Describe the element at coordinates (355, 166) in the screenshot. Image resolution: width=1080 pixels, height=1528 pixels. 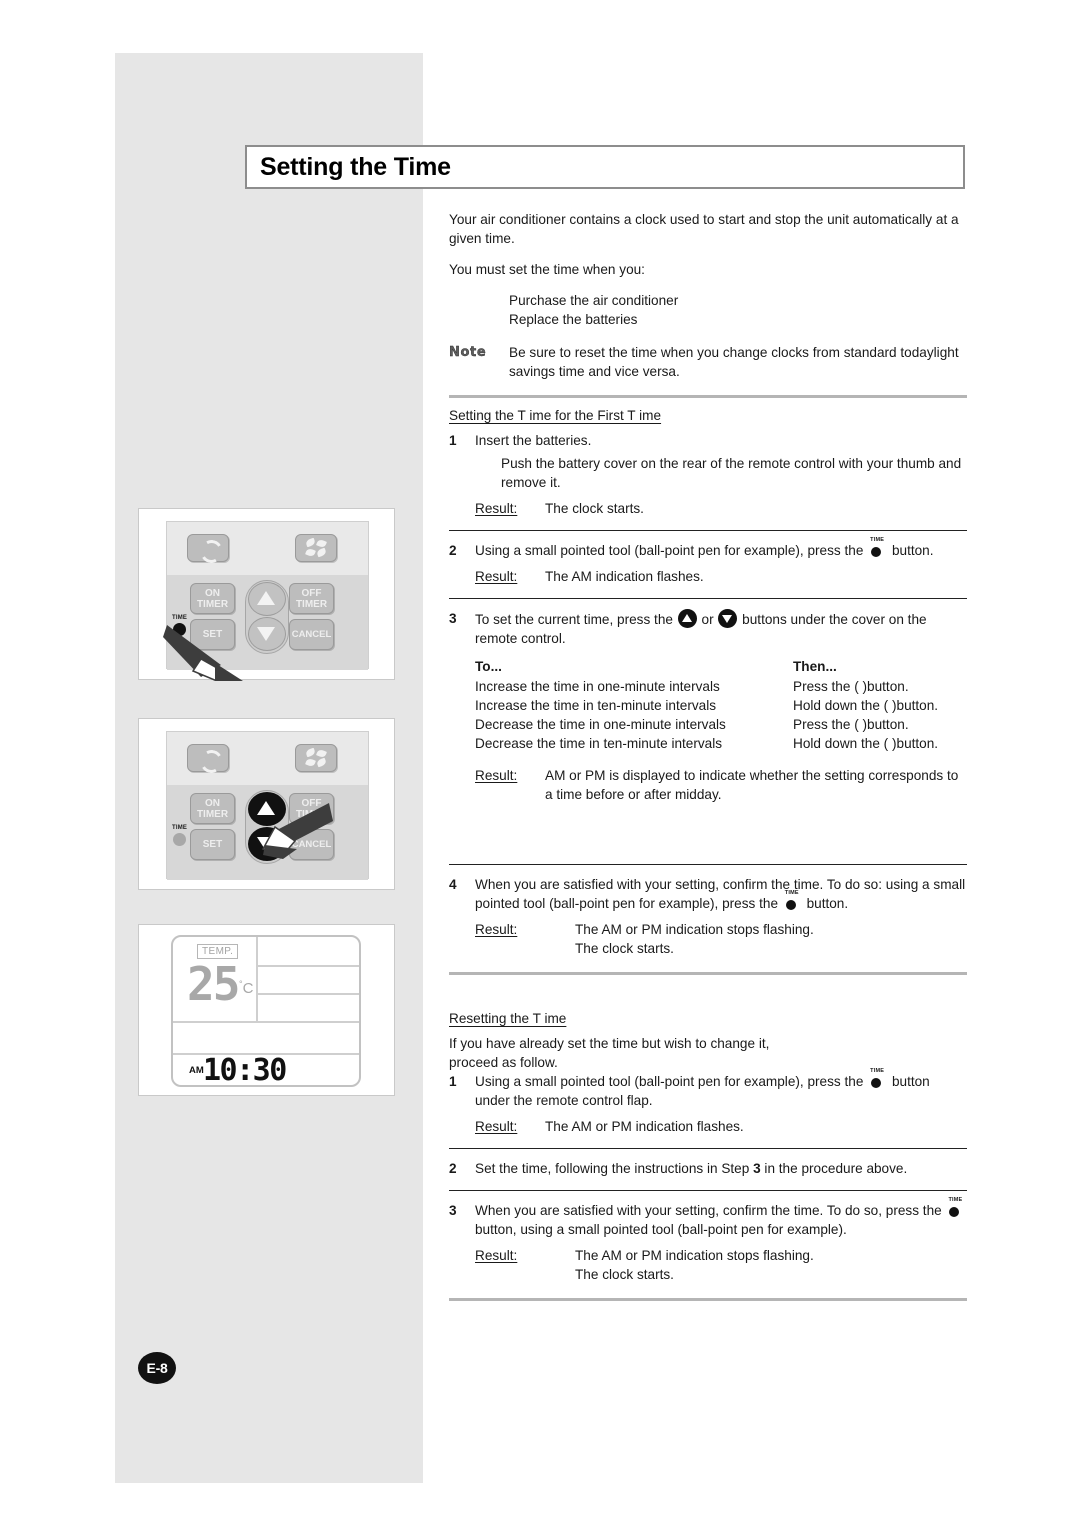
I see `page-title: Setting the Time` at that location.